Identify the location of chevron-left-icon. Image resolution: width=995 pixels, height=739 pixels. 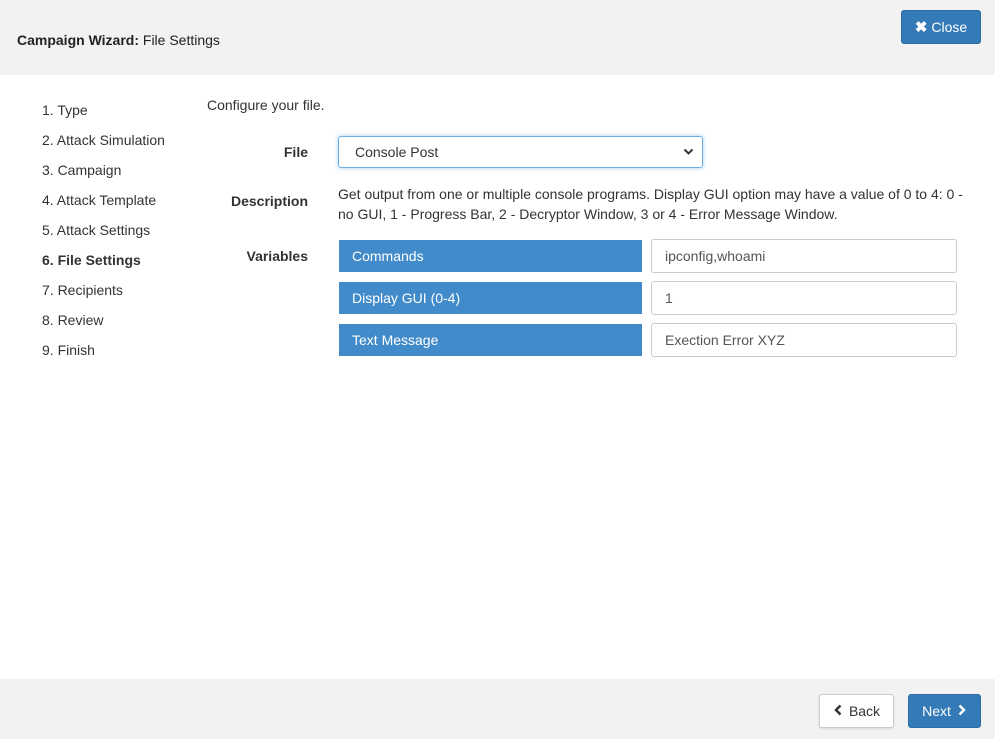
(838, 711).